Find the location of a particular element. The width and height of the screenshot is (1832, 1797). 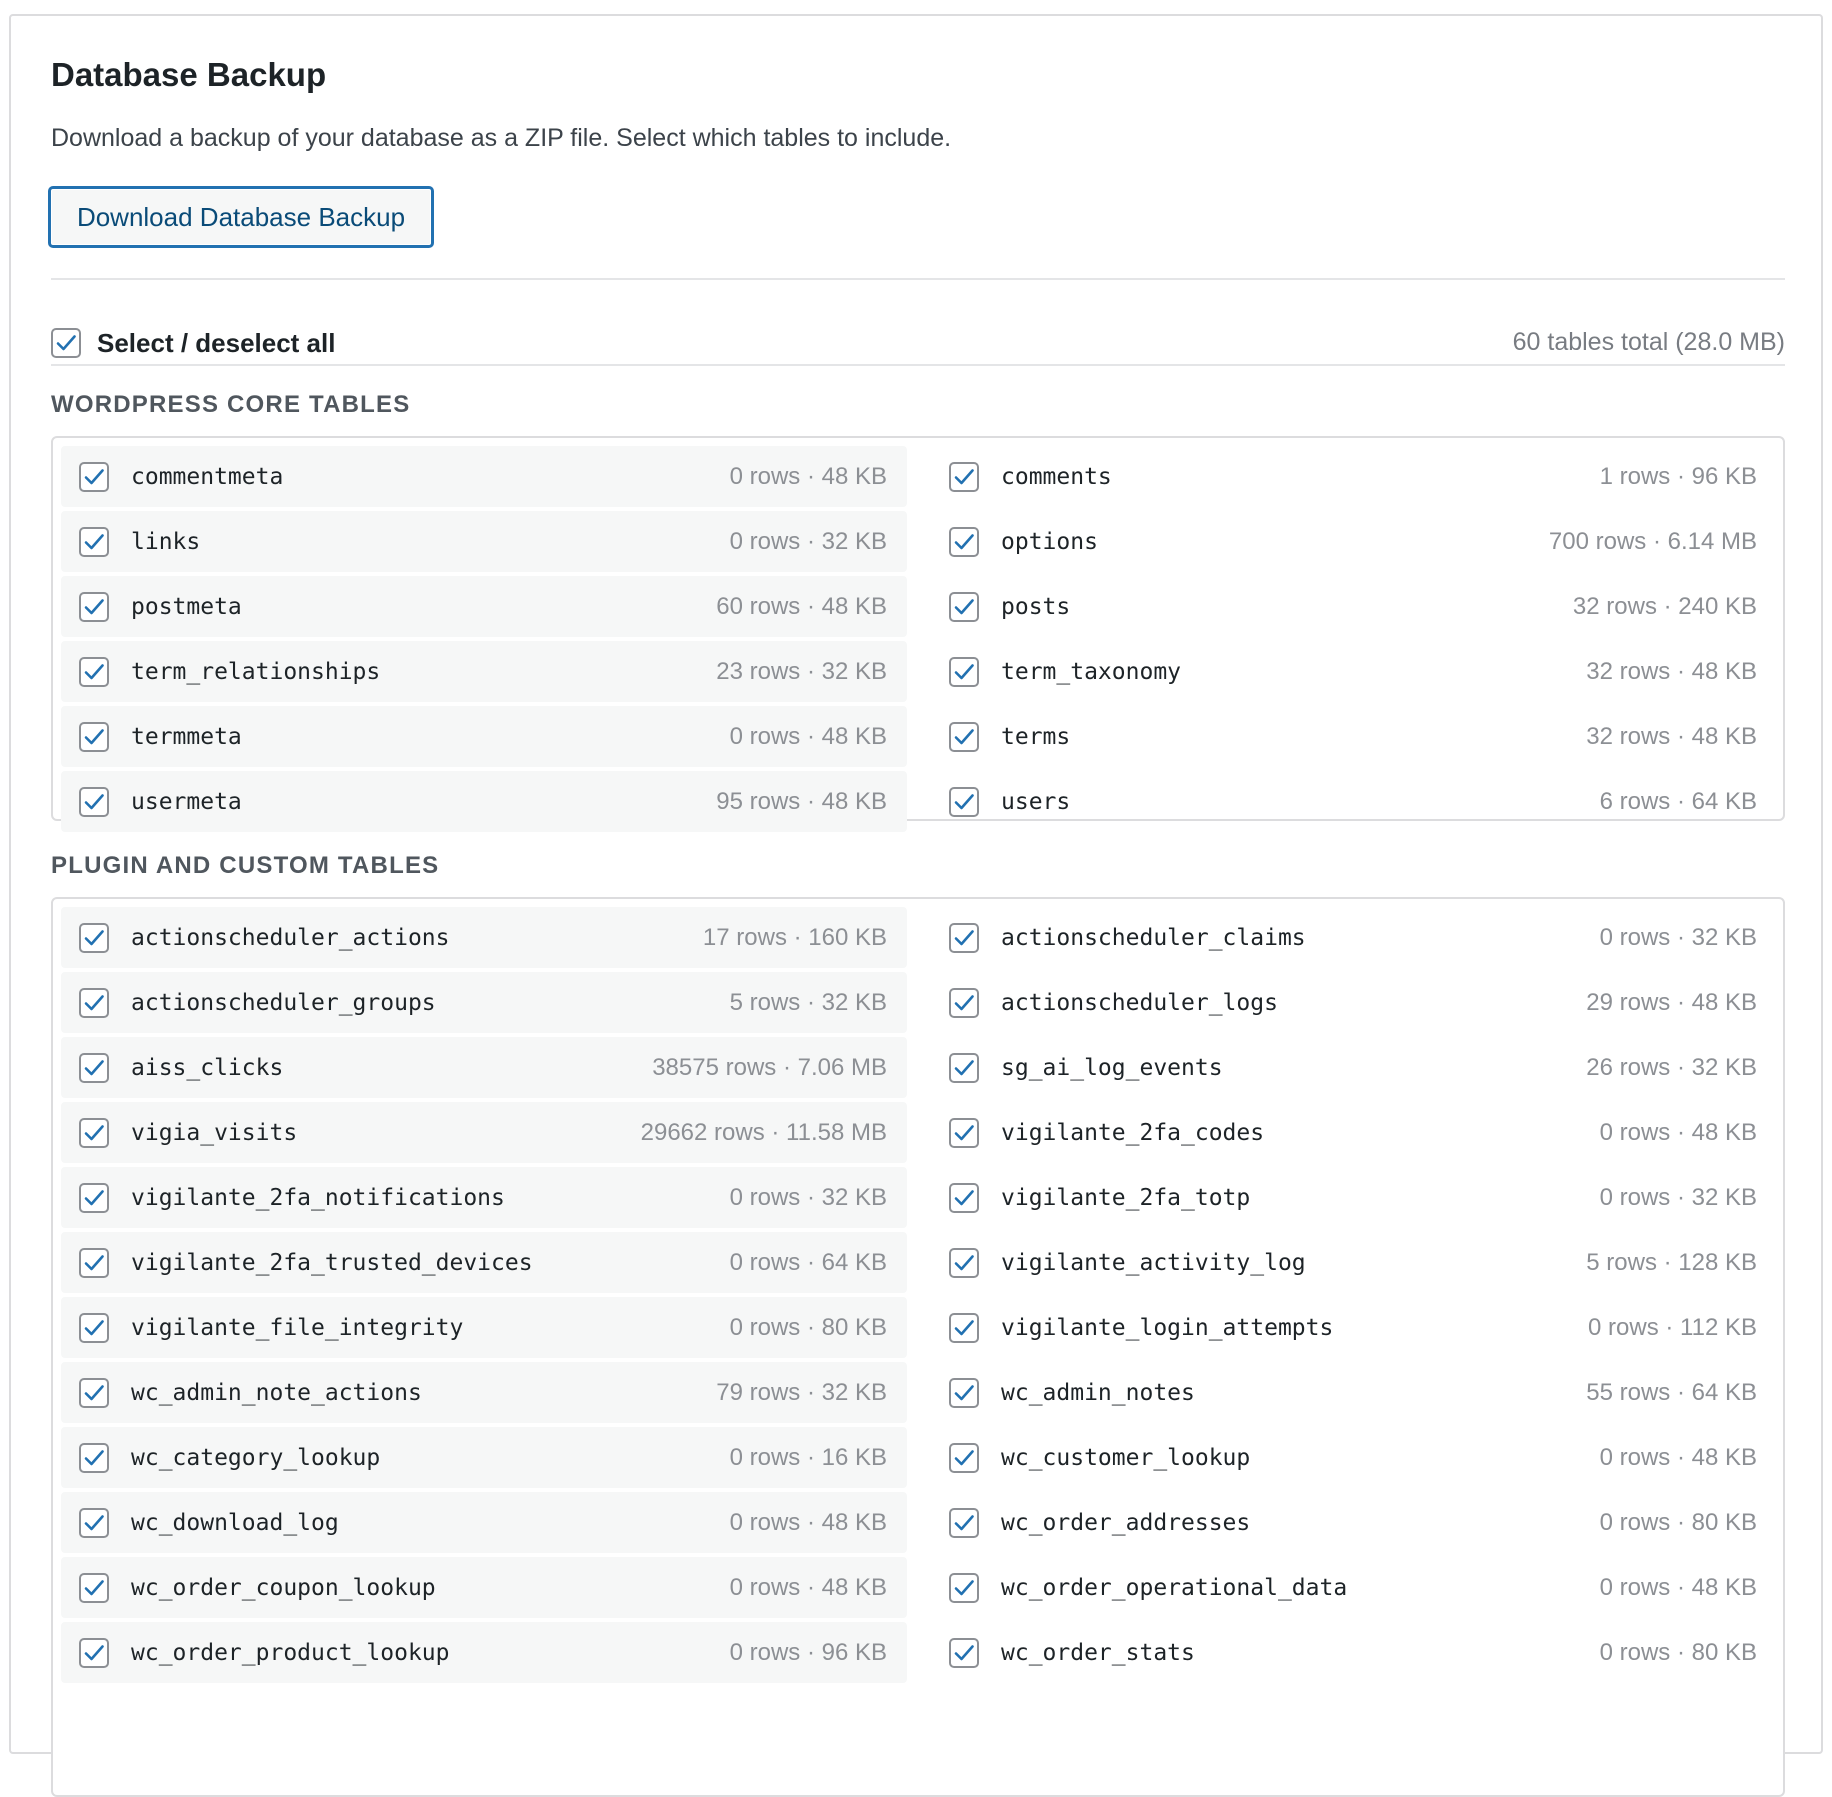

table-name: terms is located at coordinates (1036, 736).